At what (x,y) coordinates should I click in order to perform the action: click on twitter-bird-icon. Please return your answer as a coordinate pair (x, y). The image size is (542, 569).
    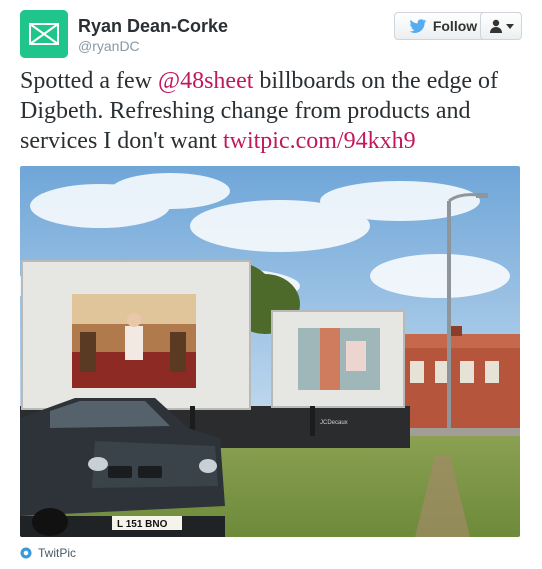
    Looking at the image, I should click on (418, 25).